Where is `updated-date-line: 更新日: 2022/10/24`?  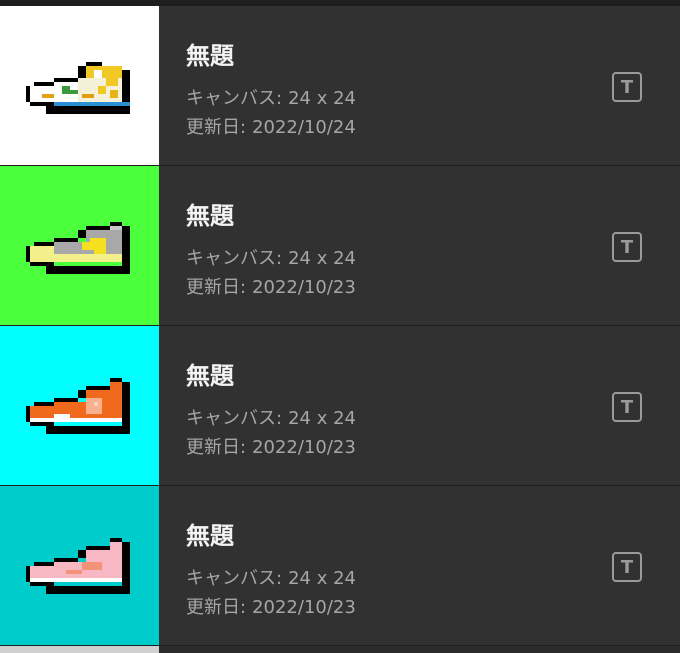
updated-date-line: 更新日: 2022/10/24 is located at coordinates (271, 126).